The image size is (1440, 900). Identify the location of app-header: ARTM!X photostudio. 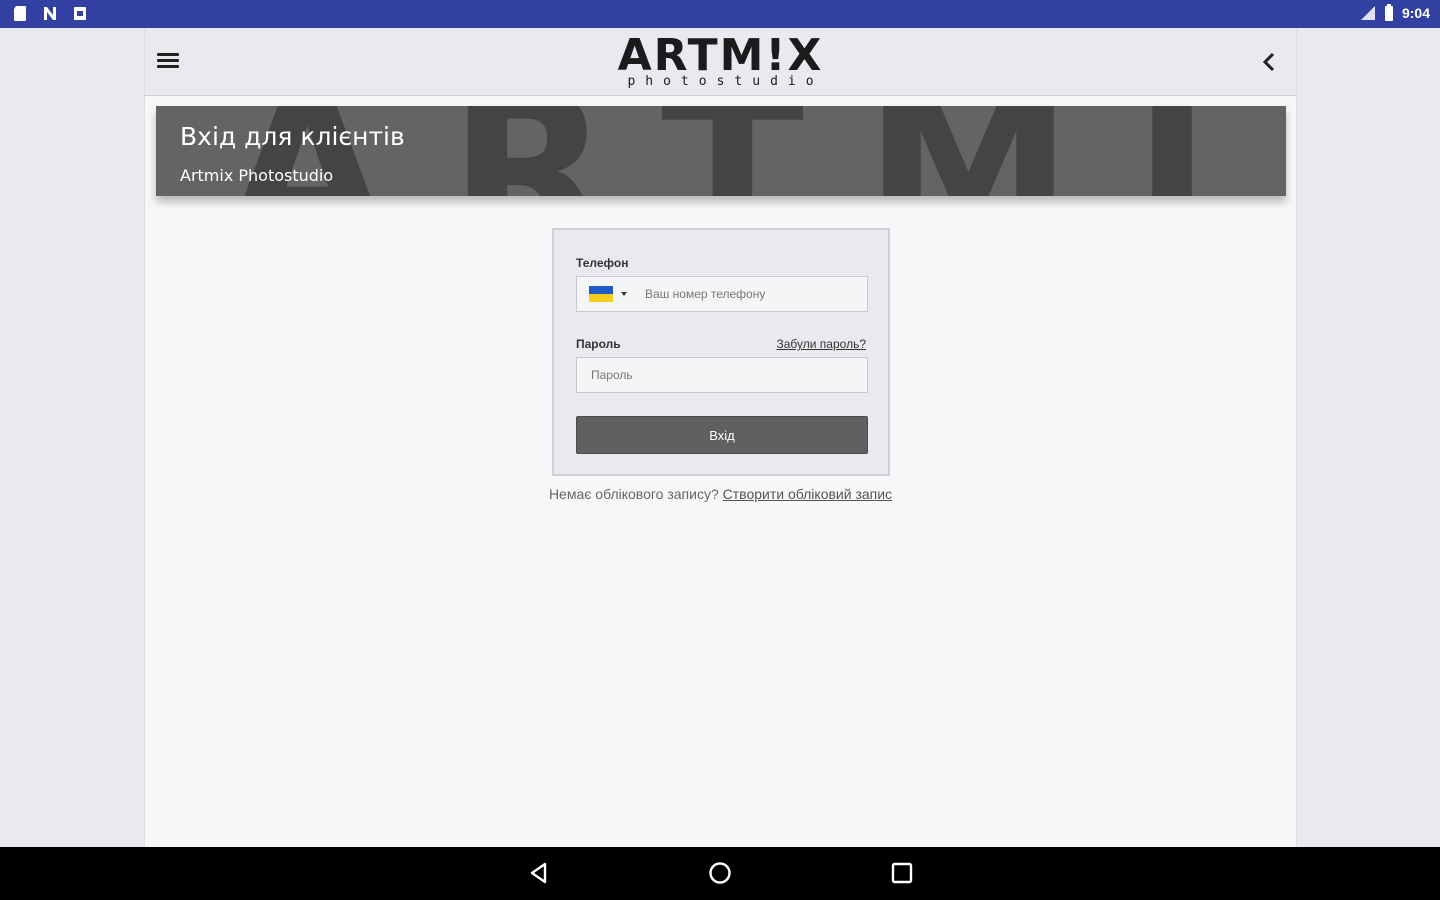
(720, 62).